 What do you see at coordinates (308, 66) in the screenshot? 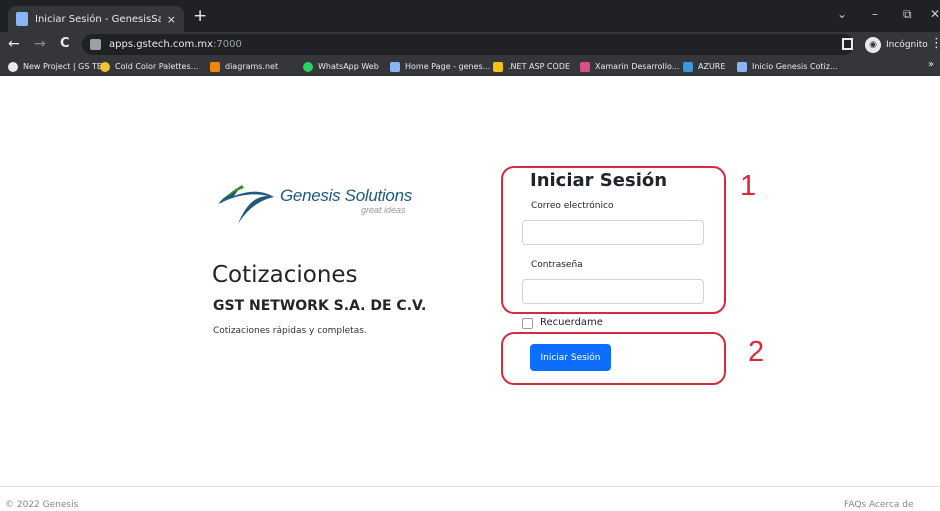
I see `whatsapp-icon` at bounding box center [308, 66].